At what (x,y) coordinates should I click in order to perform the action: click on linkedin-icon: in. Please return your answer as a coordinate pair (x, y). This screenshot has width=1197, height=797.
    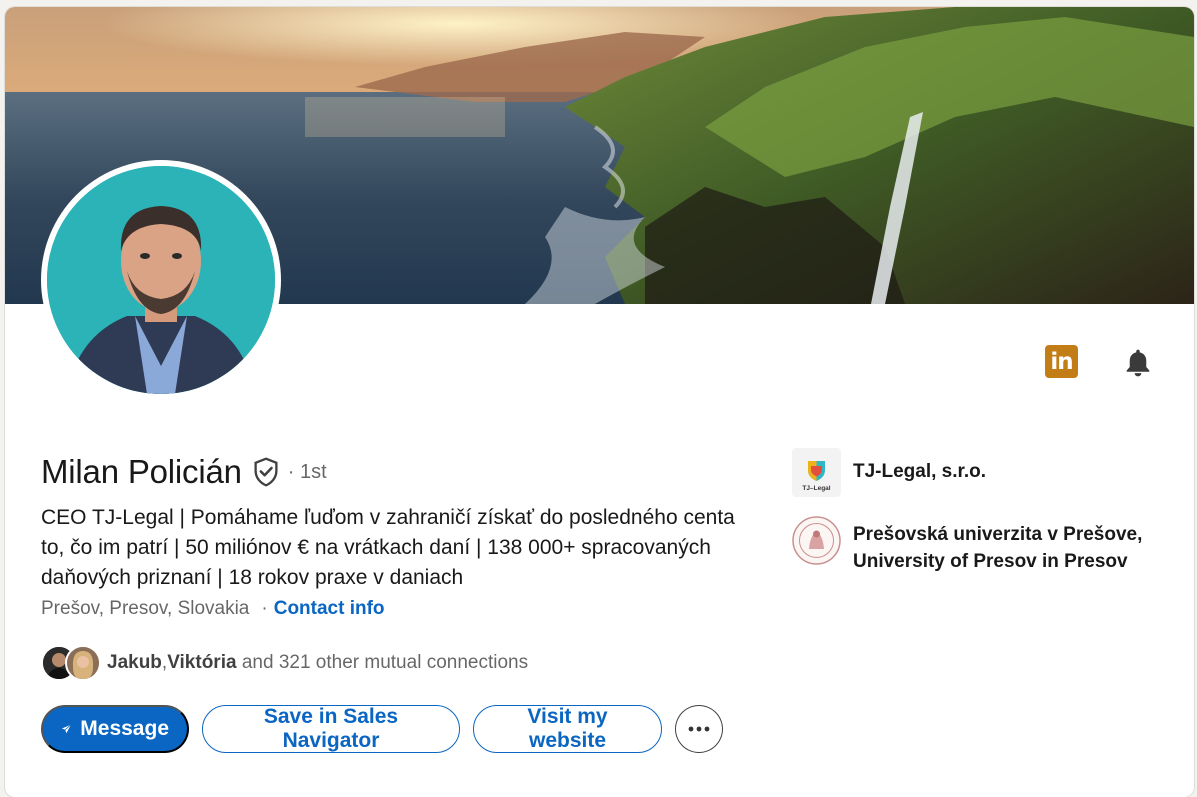
    Looking at the image, I should click on (1061, 361).